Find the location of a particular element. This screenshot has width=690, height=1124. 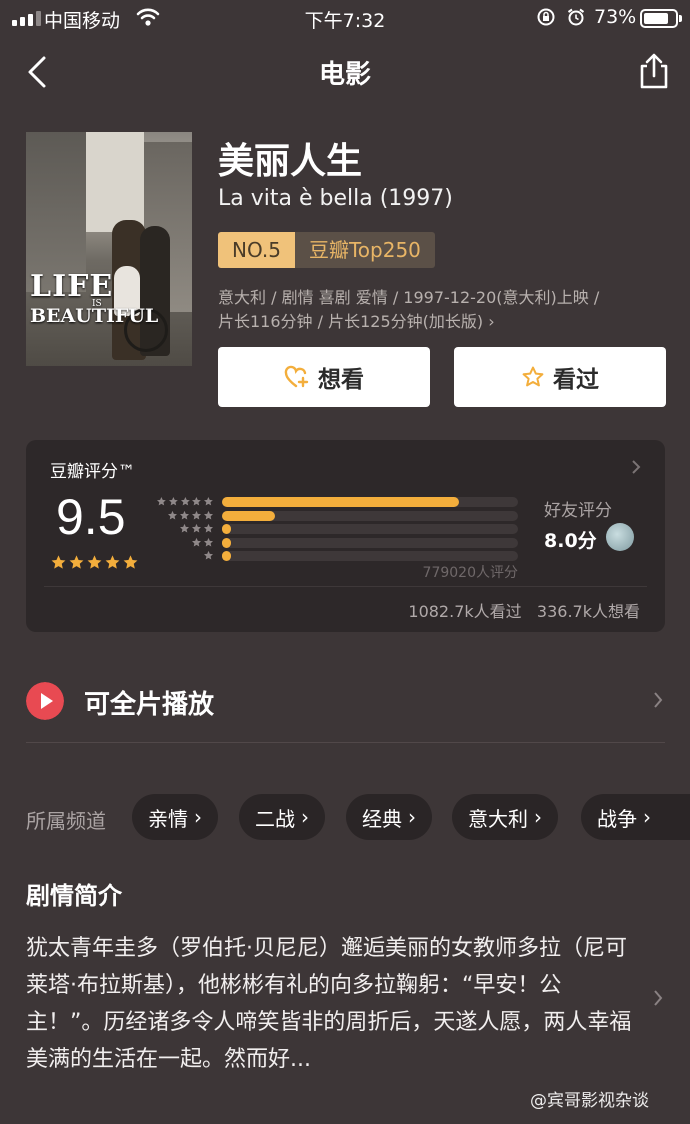

movie-poster: LIFE IS BEAUTIFUL is located at coordinates (109, 249).